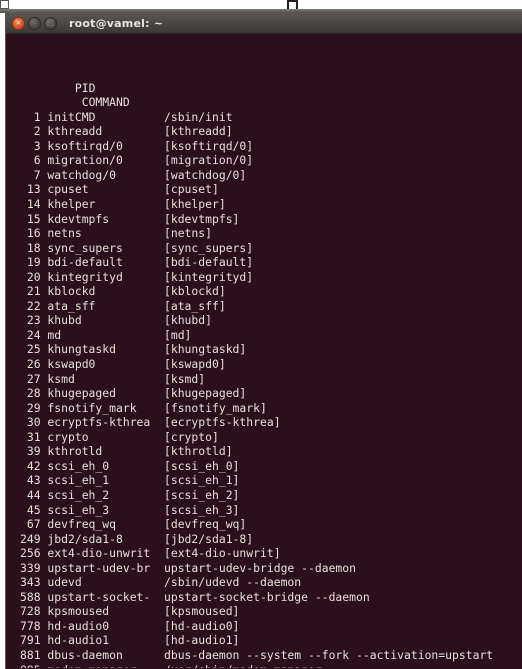 Image resolution: width=522 pixels, height=669 pixels. I want to click on process-pid: 21, so click(33, 291).